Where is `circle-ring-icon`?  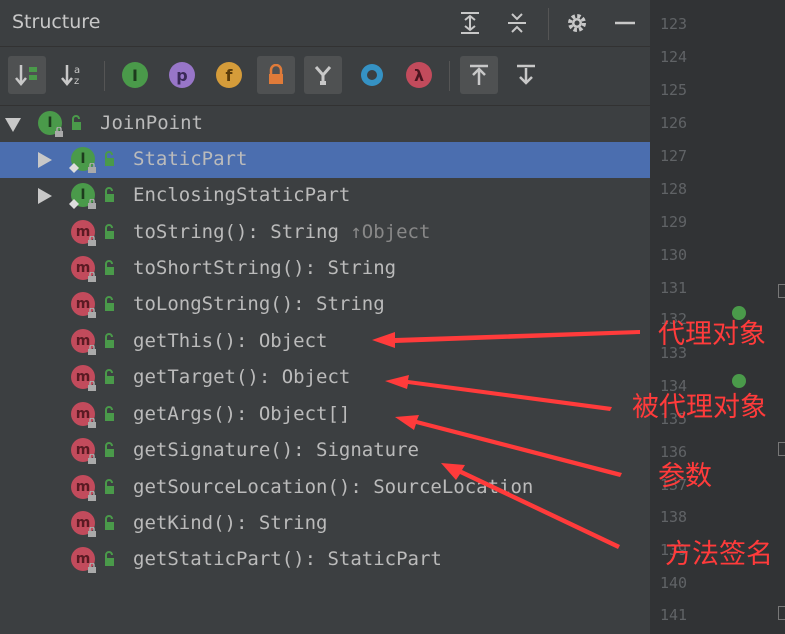
circle-ring-icon is located at coordinates (372, 75).